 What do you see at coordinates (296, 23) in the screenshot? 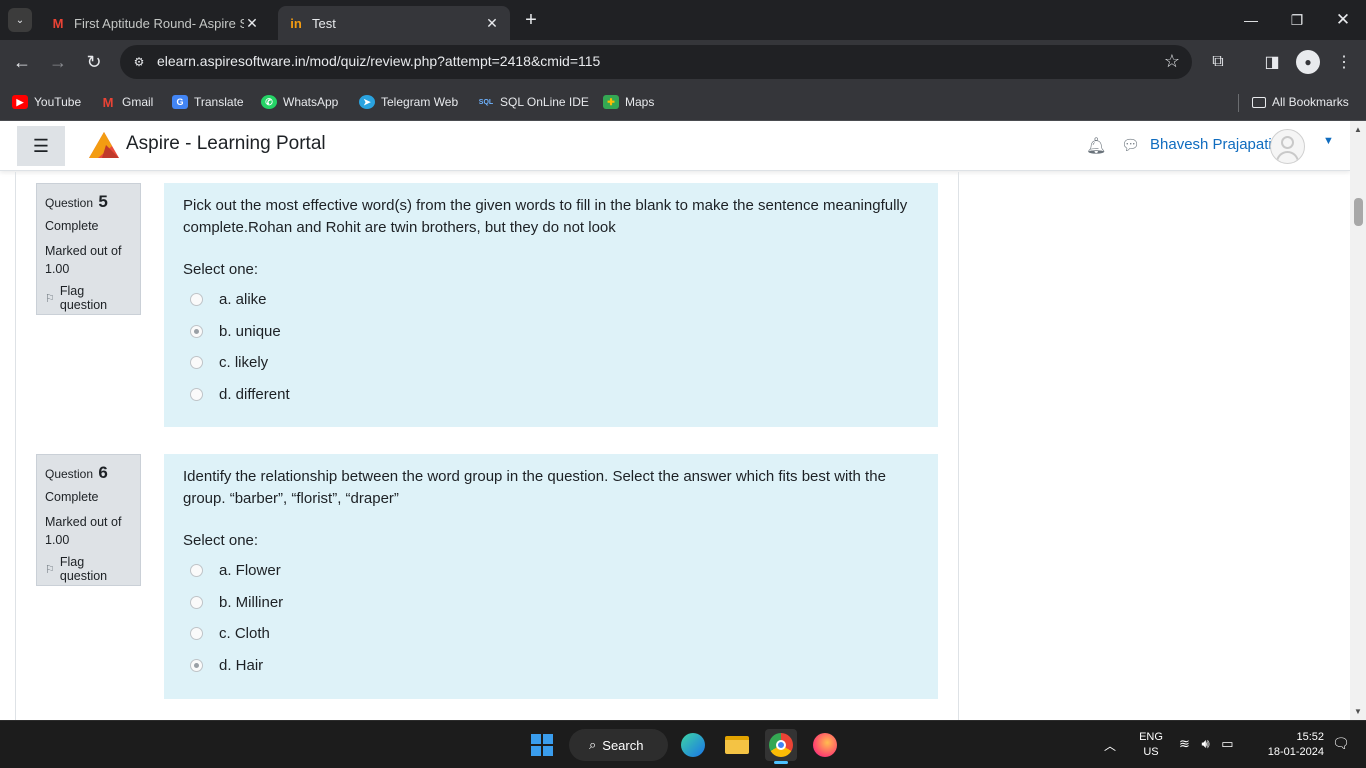
I see `aspire-in-icon: in` at bounding box center [296, 23].